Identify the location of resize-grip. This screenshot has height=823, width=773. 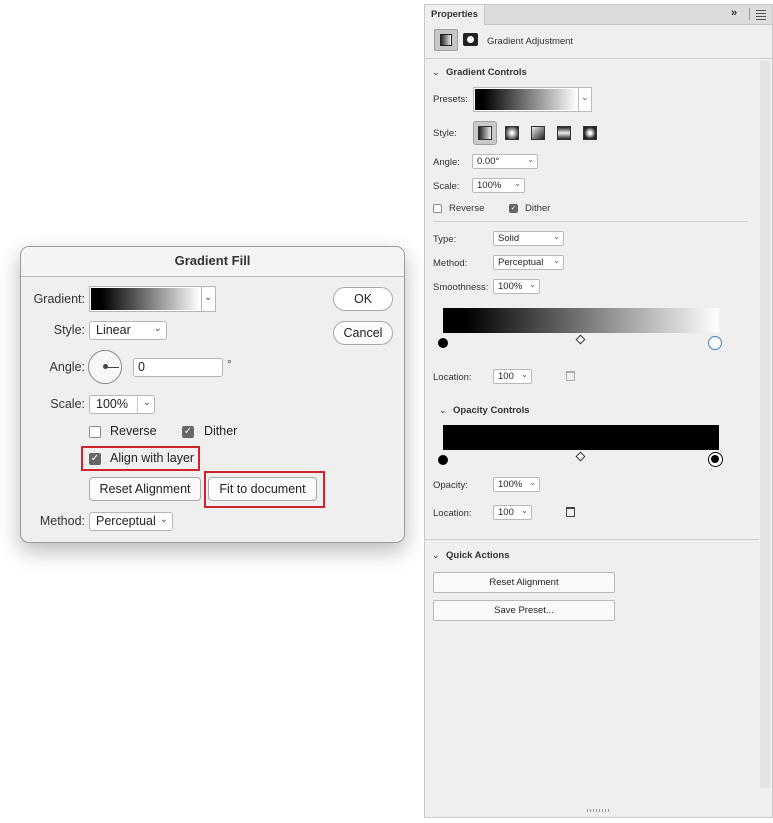
(598, 810).